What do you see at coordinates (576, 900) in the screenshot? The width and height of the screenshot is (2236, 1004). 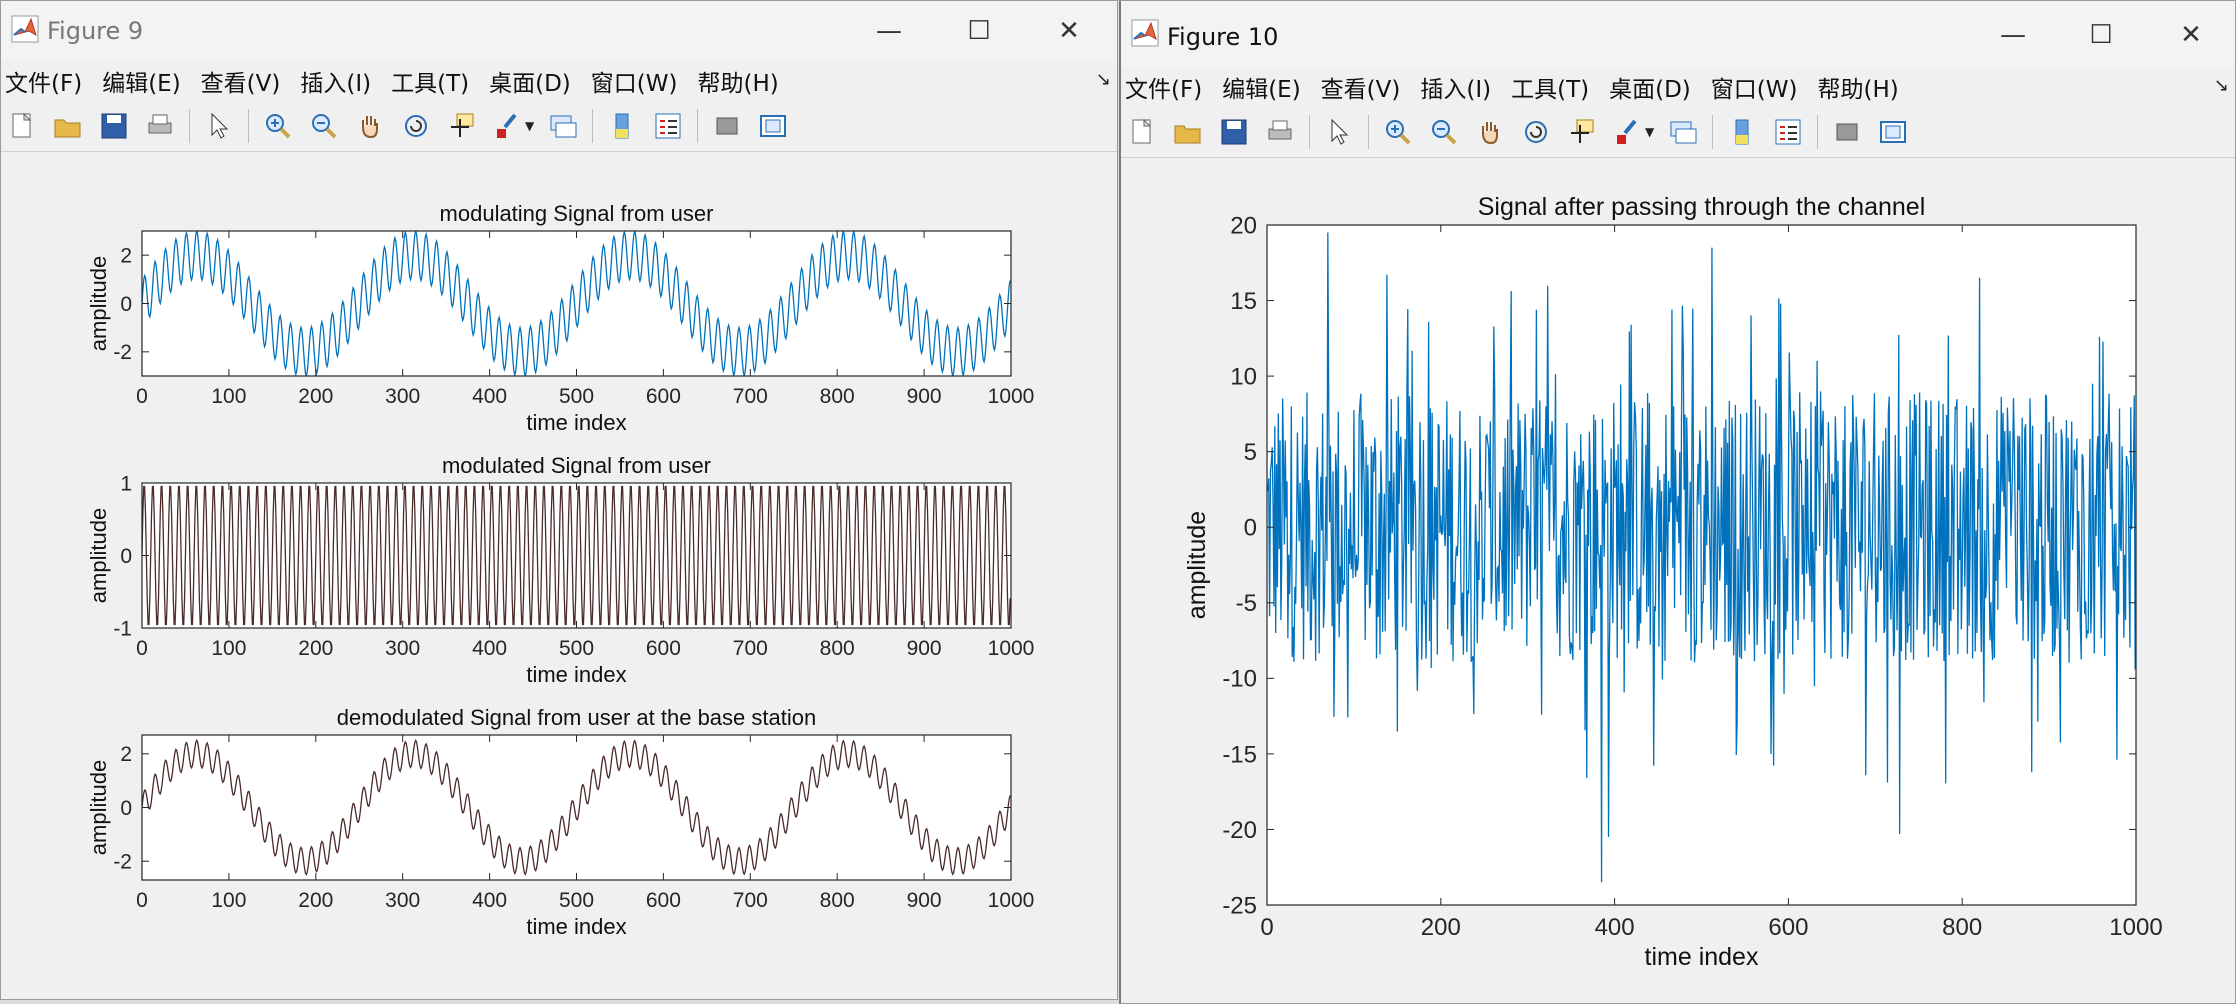 I see `x-tick-label: 500` at bounding box center [576, 900].